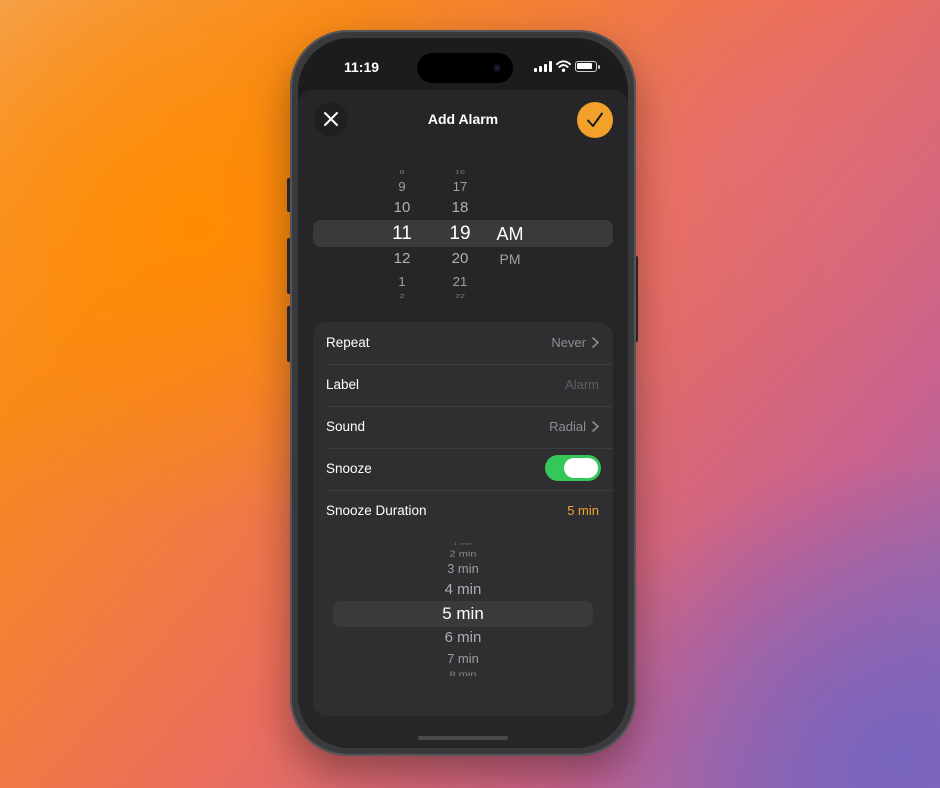 The width and height of the screenshot is (940, 788). I want to click on hour-option: 2, so click(402, 296).